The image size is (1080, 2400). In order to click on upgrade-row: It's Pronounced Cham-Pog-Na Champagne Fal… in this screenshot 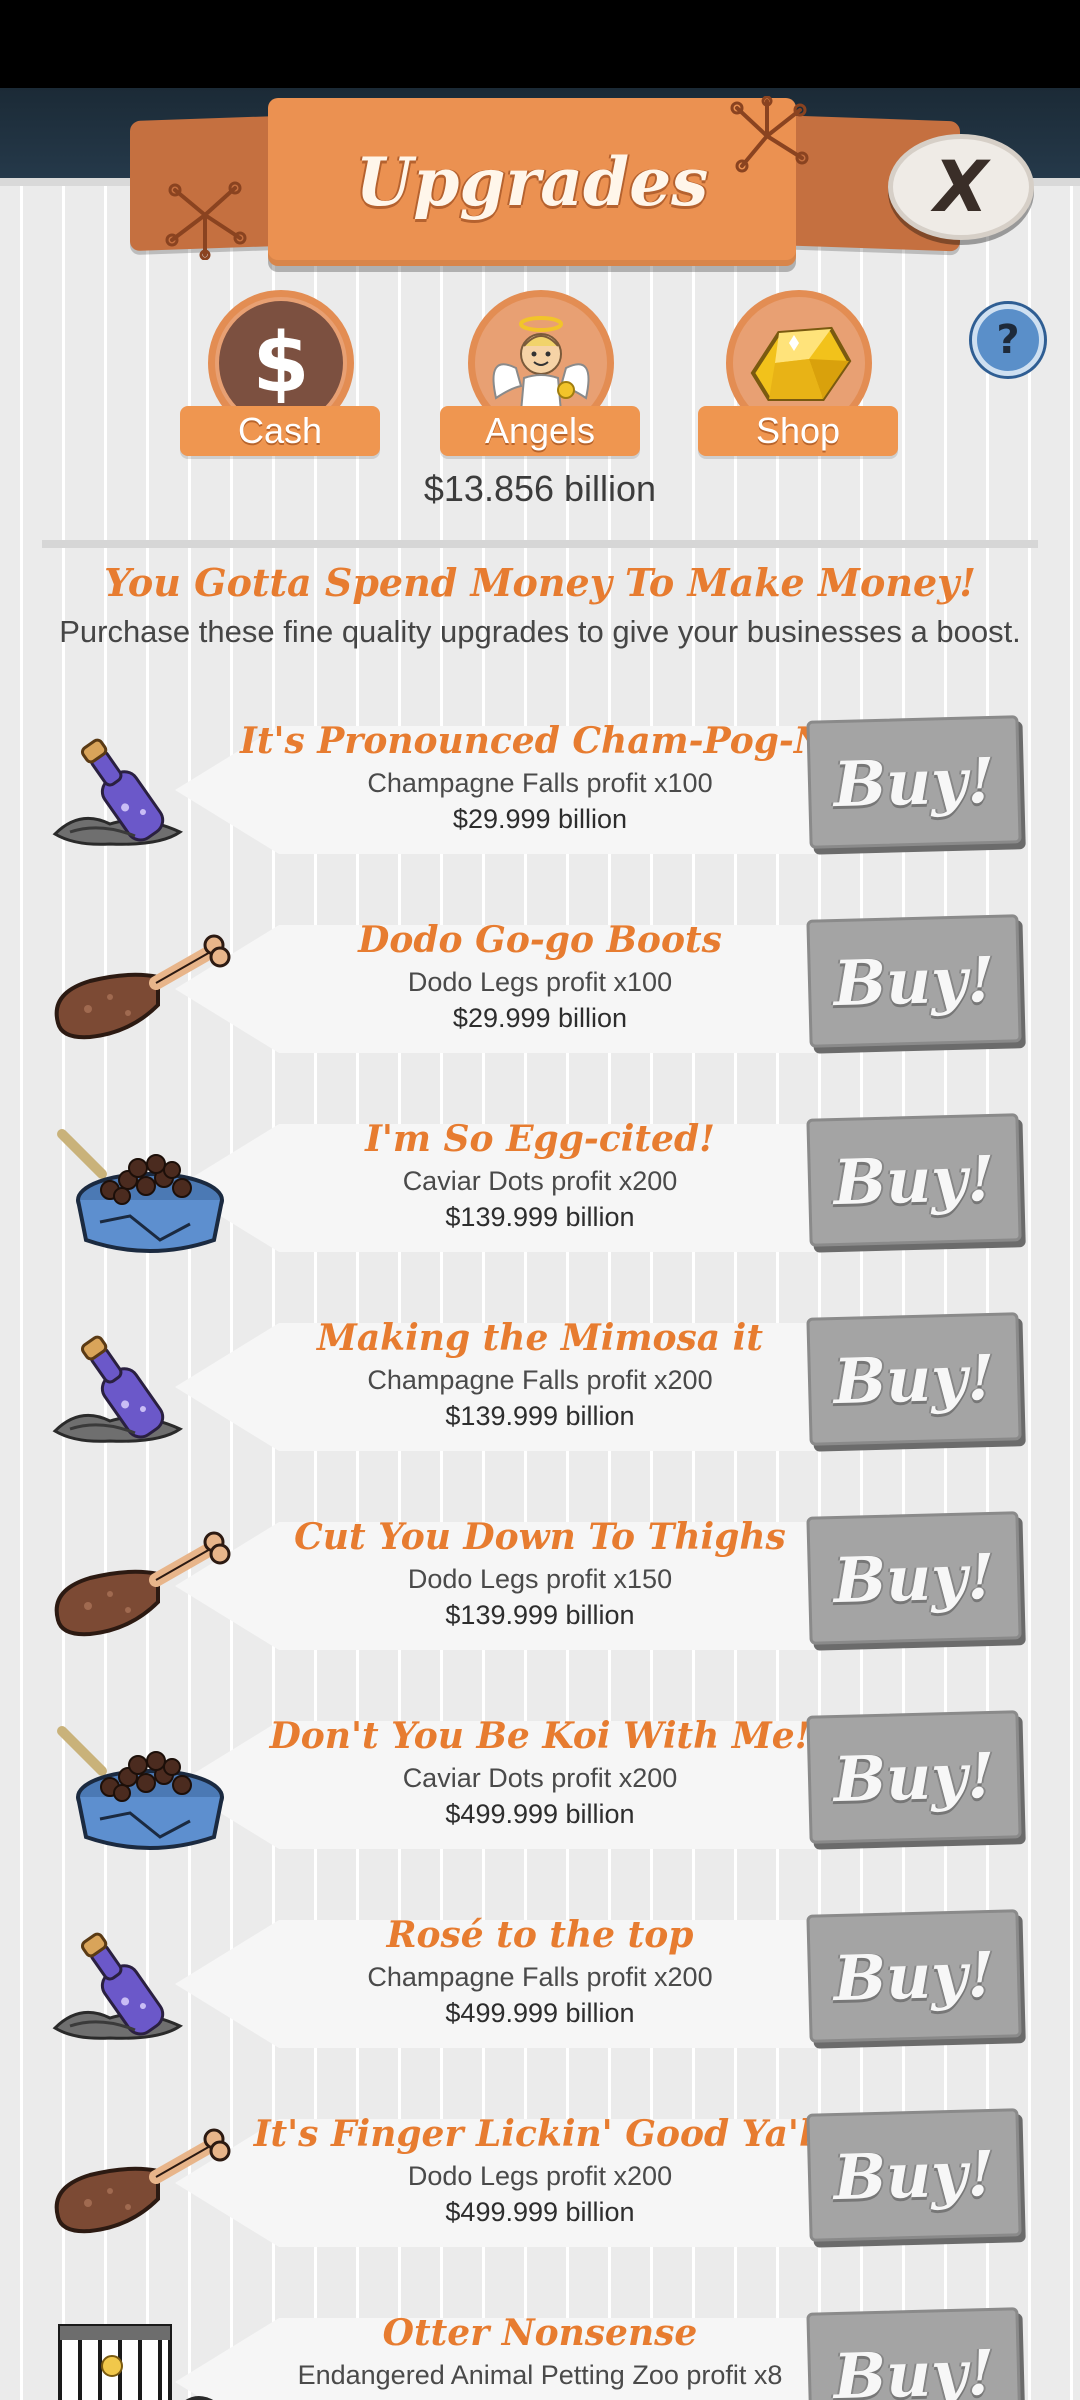, I will do `click(540, 789)`.